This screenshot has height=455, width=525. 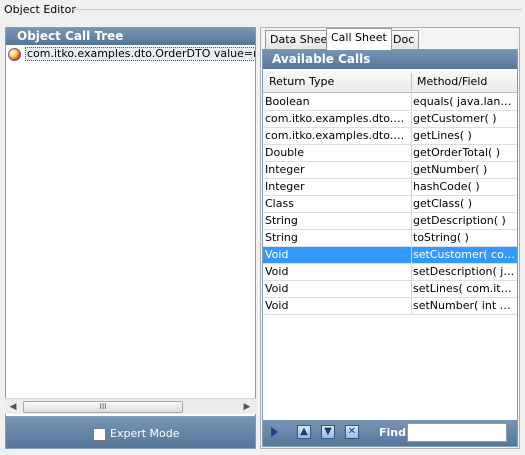 I want to click on table-row: Double getOrderTotal( ), so click(x=390, y=153).